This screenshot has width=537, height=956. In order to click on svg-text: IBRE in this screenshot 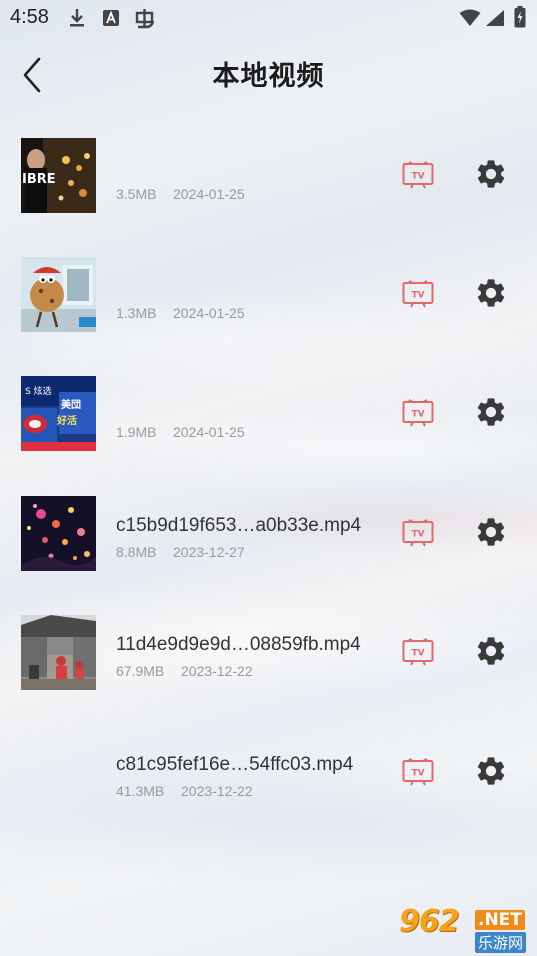, I will do `click(39, 179)`.